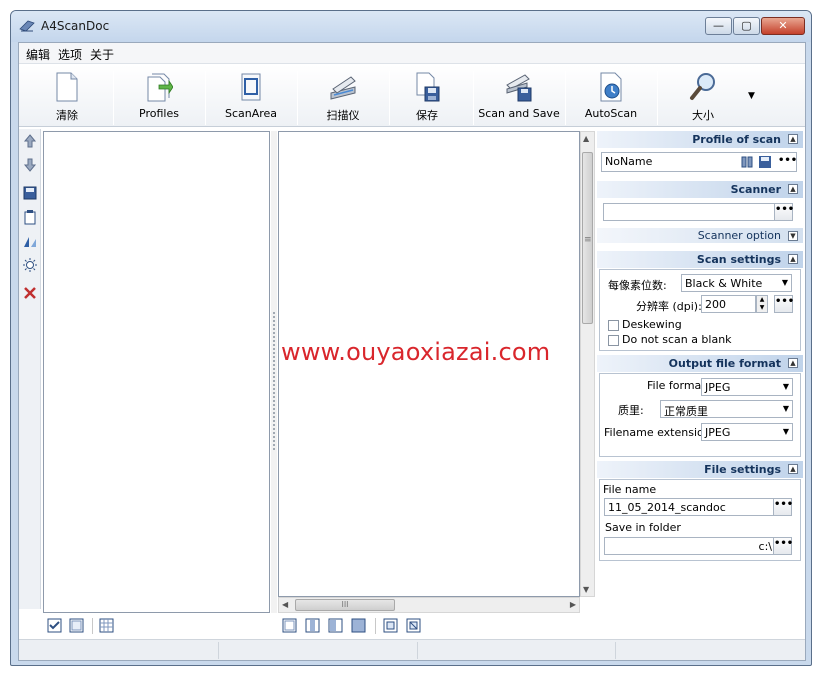 Image resolution: width=822 pixels, height=676 pixels. What do you see at coordinates (285, 604) in the screenshot?
I see `scroll-left-icon: ◀` at bounding box center [285, 604].